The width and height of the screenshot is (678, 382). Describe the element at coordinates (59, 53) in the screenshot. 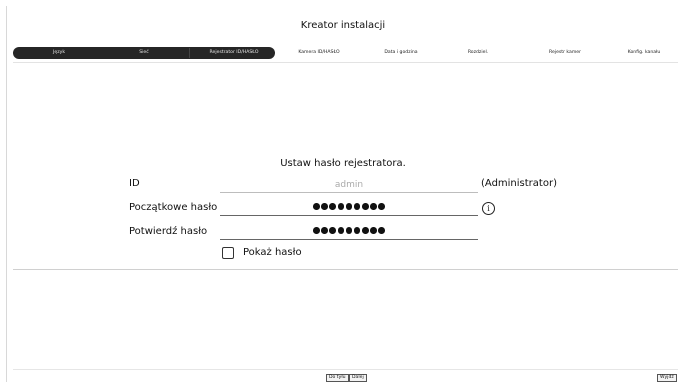

I see `step-language: Język` at that location.